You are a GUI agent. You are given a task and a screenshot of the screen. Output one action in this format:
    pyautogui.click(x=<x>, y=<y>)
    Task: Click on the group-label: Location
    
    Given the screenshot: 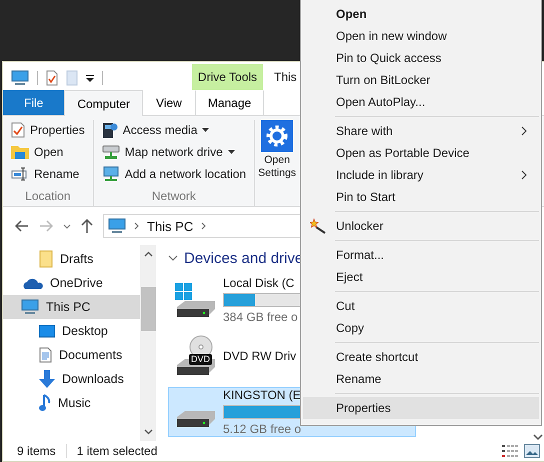 What is the action you would take?
    pyautogui.click(x=48, y=197)
    